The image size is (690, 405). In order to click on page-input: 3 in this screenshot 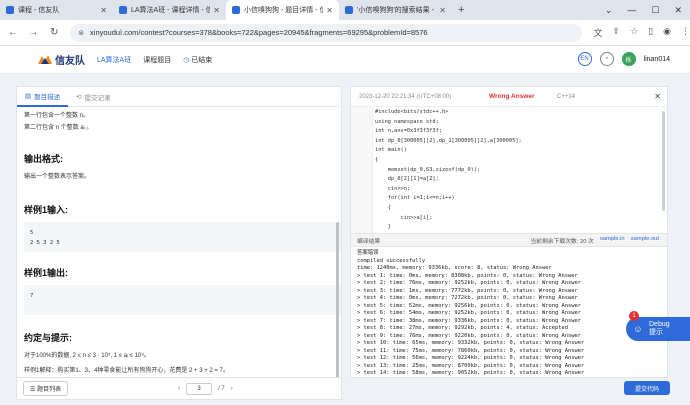, I will do `click(199, 388)`.